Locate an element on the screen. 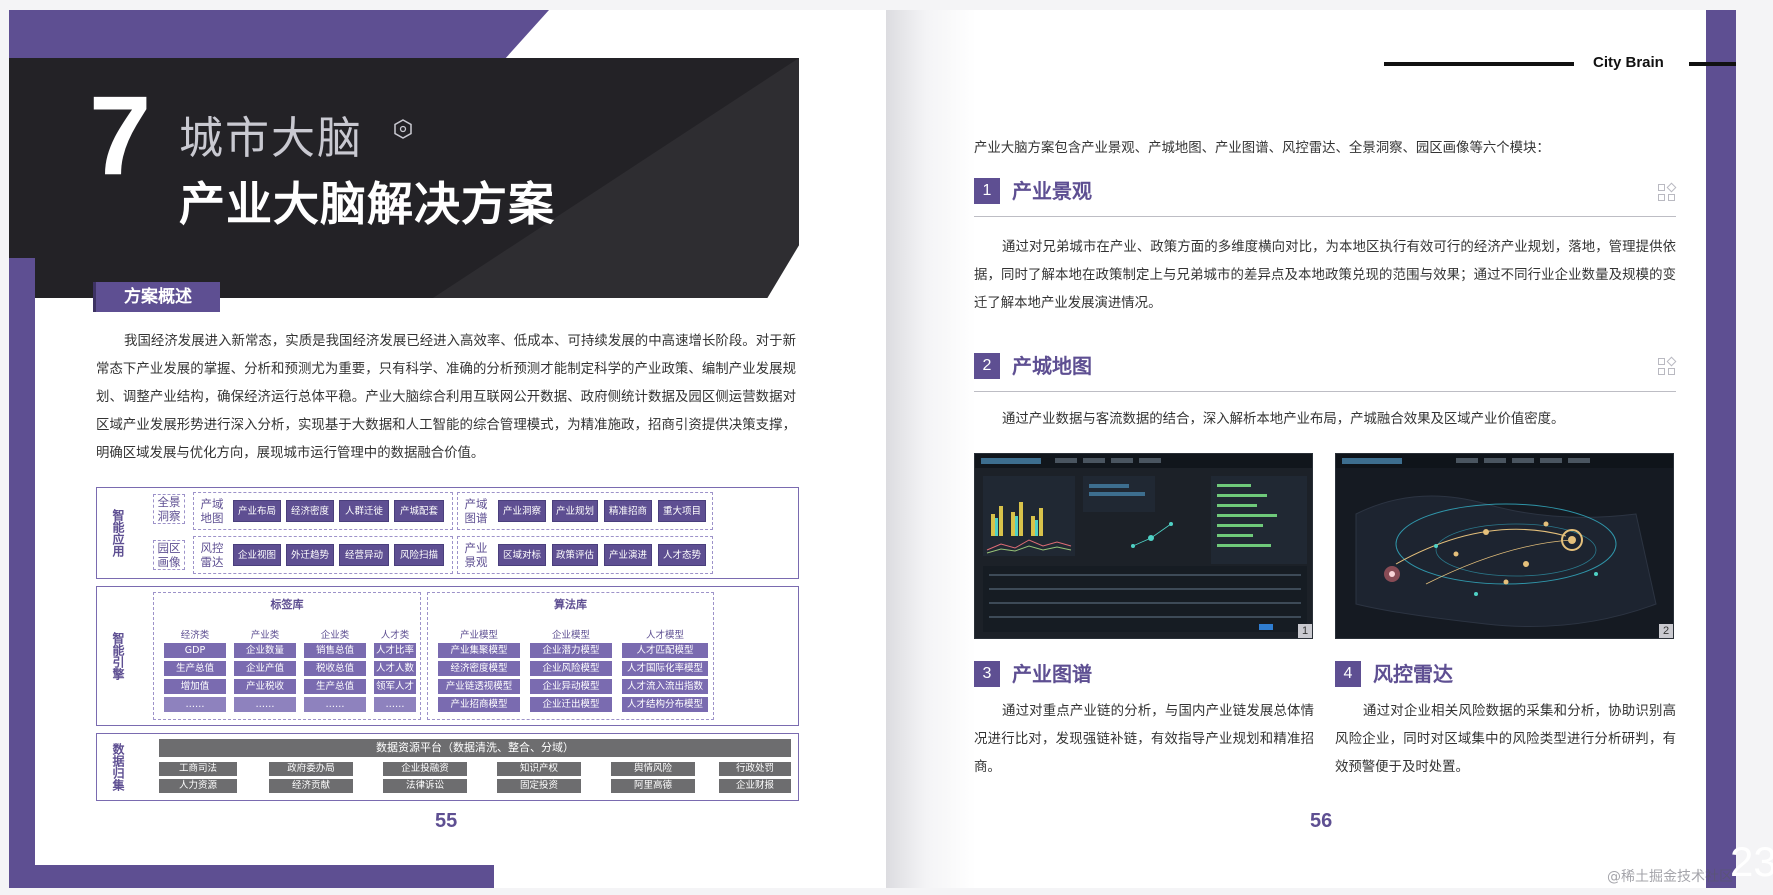 This screenshot has height=895, width=1773. section-heading: 4 风控雷达 is located at coordinates (1500, 675).